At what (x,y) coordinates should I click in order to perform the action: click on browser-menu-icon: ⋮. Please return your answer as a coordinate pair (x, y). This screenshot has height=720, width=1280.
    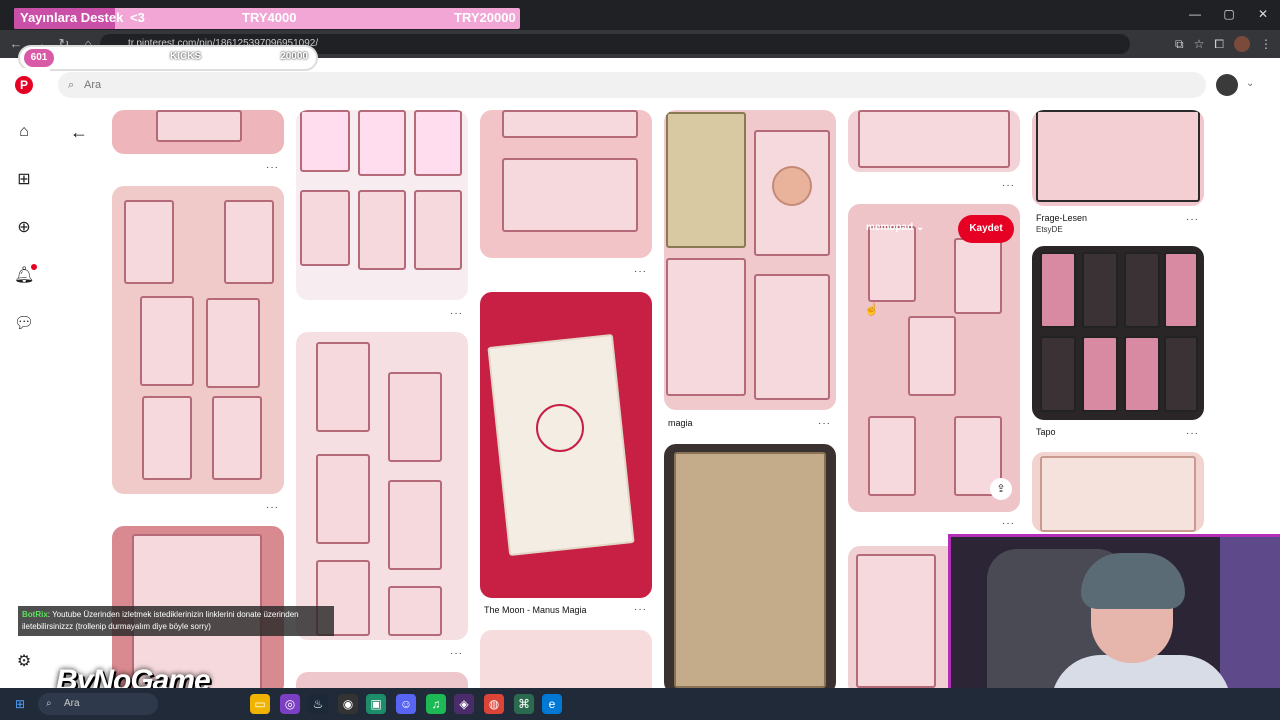
    Looking at the image, I should click on (1266, 44).